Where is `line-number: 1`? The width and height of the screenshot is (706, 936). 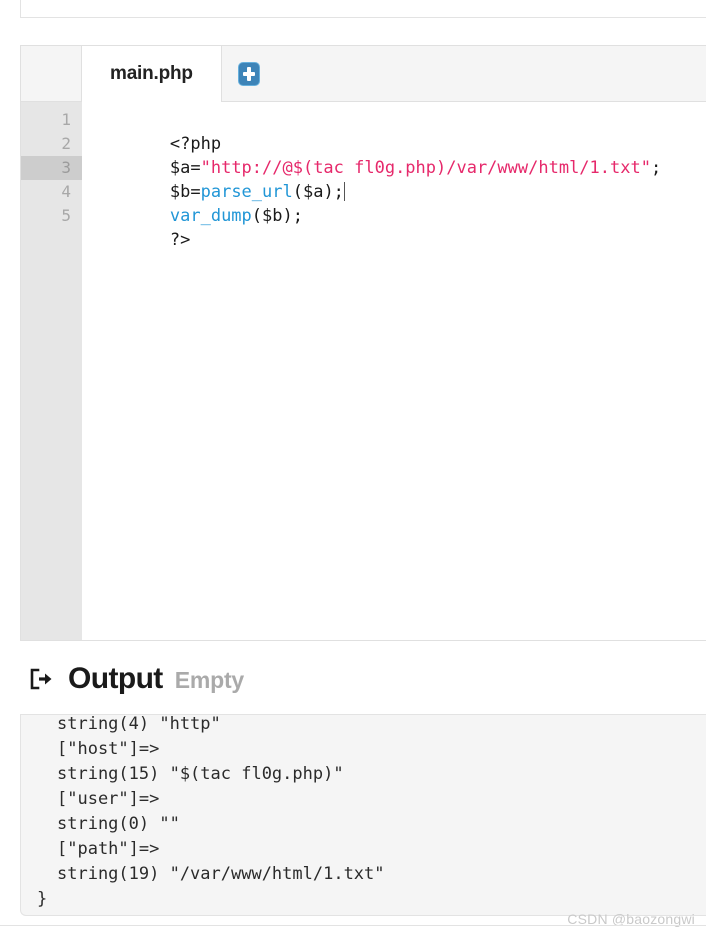 line-number: 1 is located at coordinates (66, 119).